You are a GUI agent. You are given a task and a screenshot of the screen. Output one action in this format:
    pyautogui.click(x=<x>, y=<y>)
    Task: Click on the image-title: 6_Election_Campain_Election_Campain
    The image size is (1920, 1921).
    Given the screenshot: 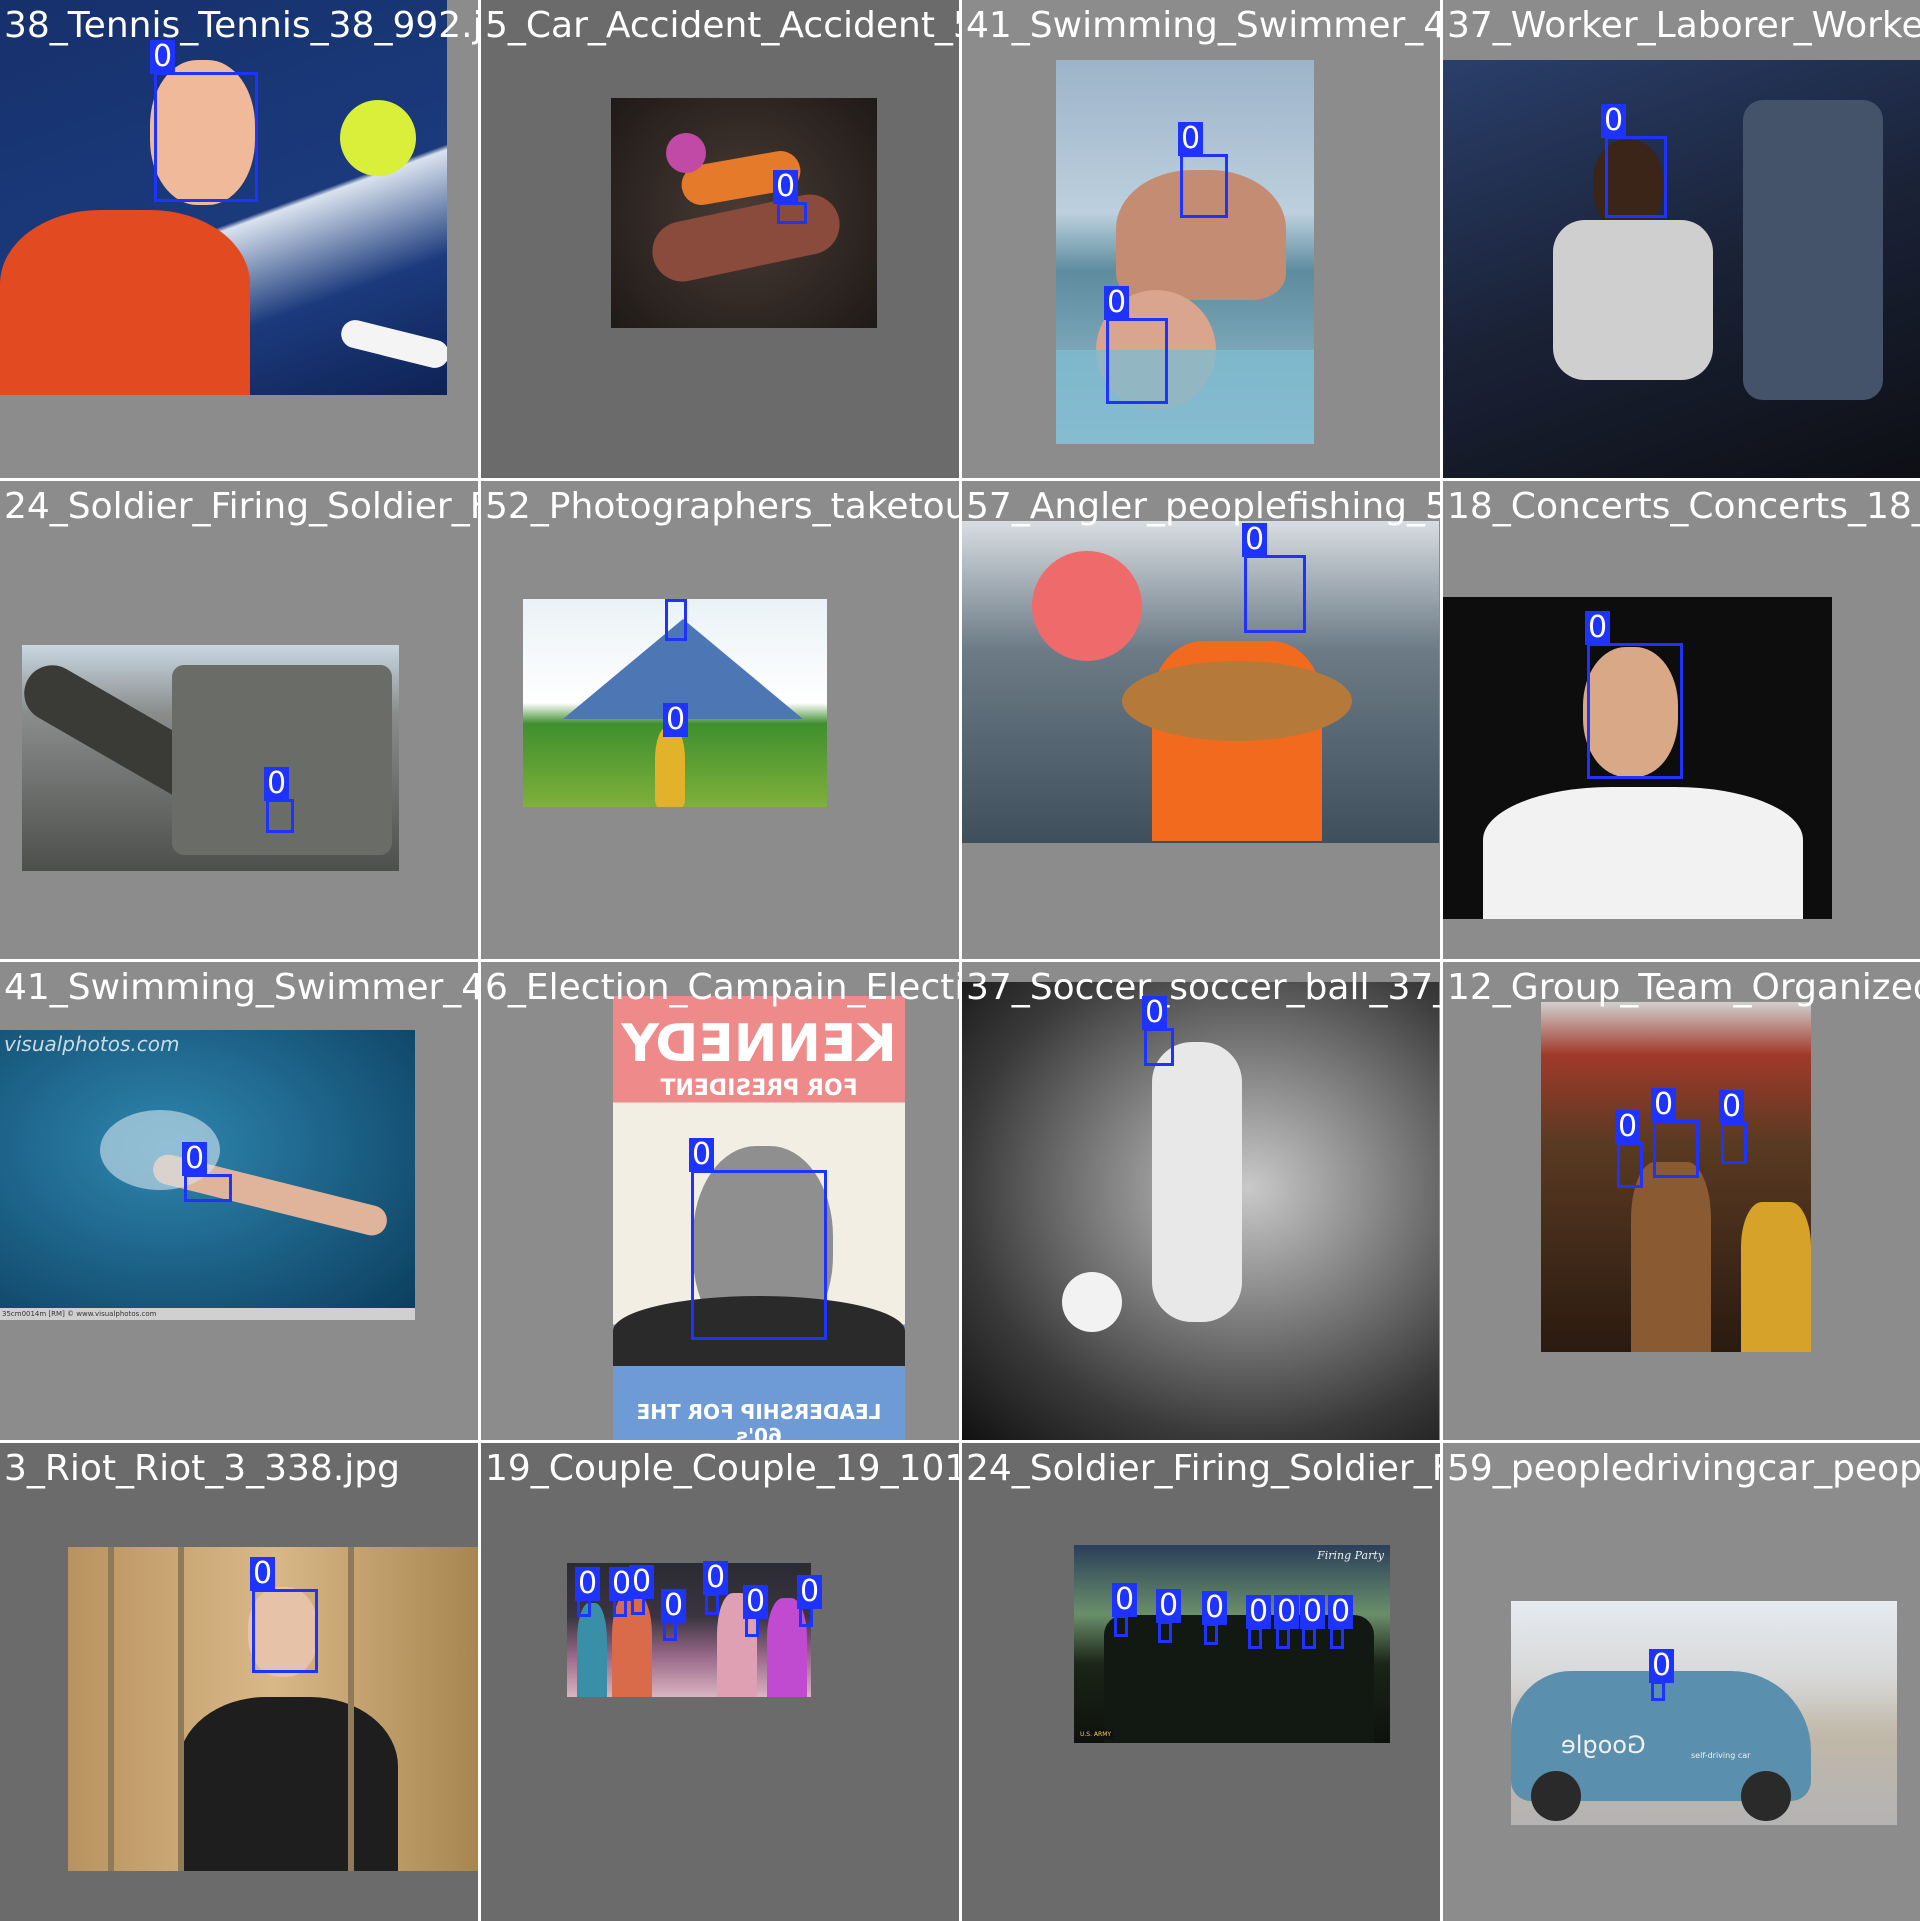 What is the action you would take?
    pyautogui.click(x=722, y=987)
    